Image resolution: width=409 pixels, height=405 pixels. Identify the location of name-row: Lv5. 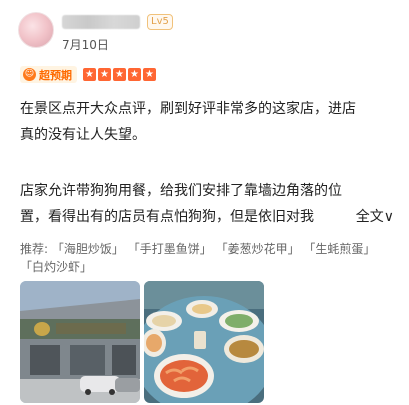
(117, 22).